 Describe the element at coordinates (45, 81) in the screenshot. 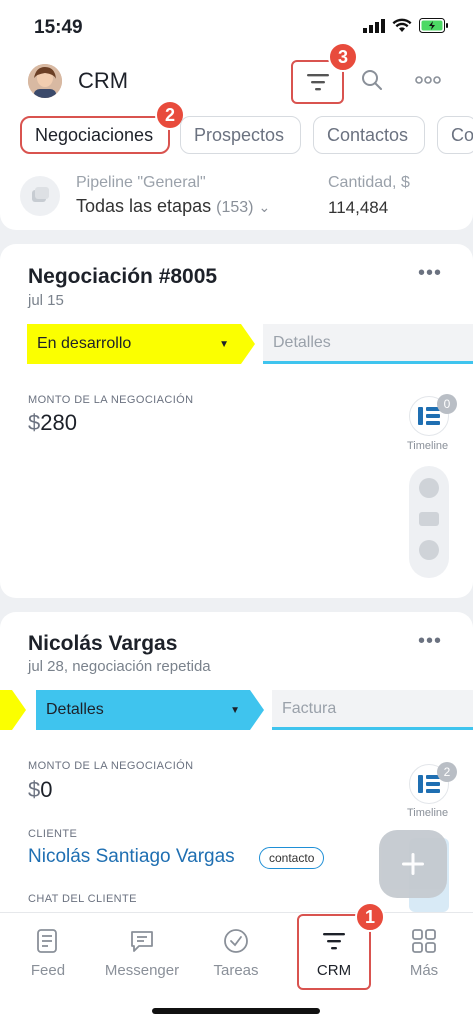

I see `avatar` at that location.